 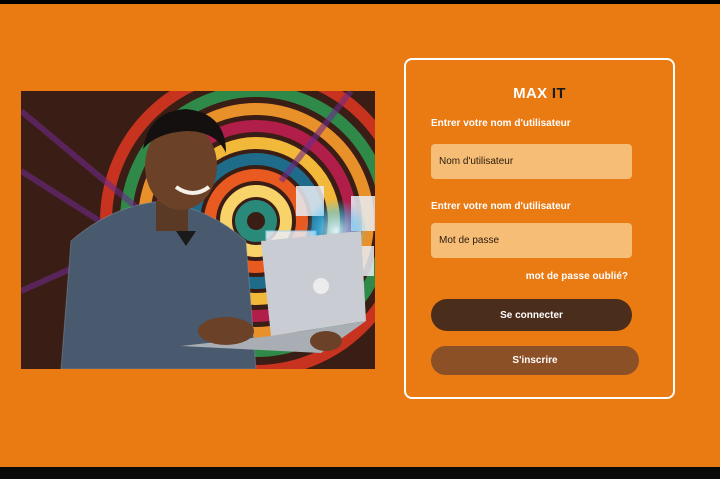 I want to click on bottom-bar, so click(x=360, y=473).